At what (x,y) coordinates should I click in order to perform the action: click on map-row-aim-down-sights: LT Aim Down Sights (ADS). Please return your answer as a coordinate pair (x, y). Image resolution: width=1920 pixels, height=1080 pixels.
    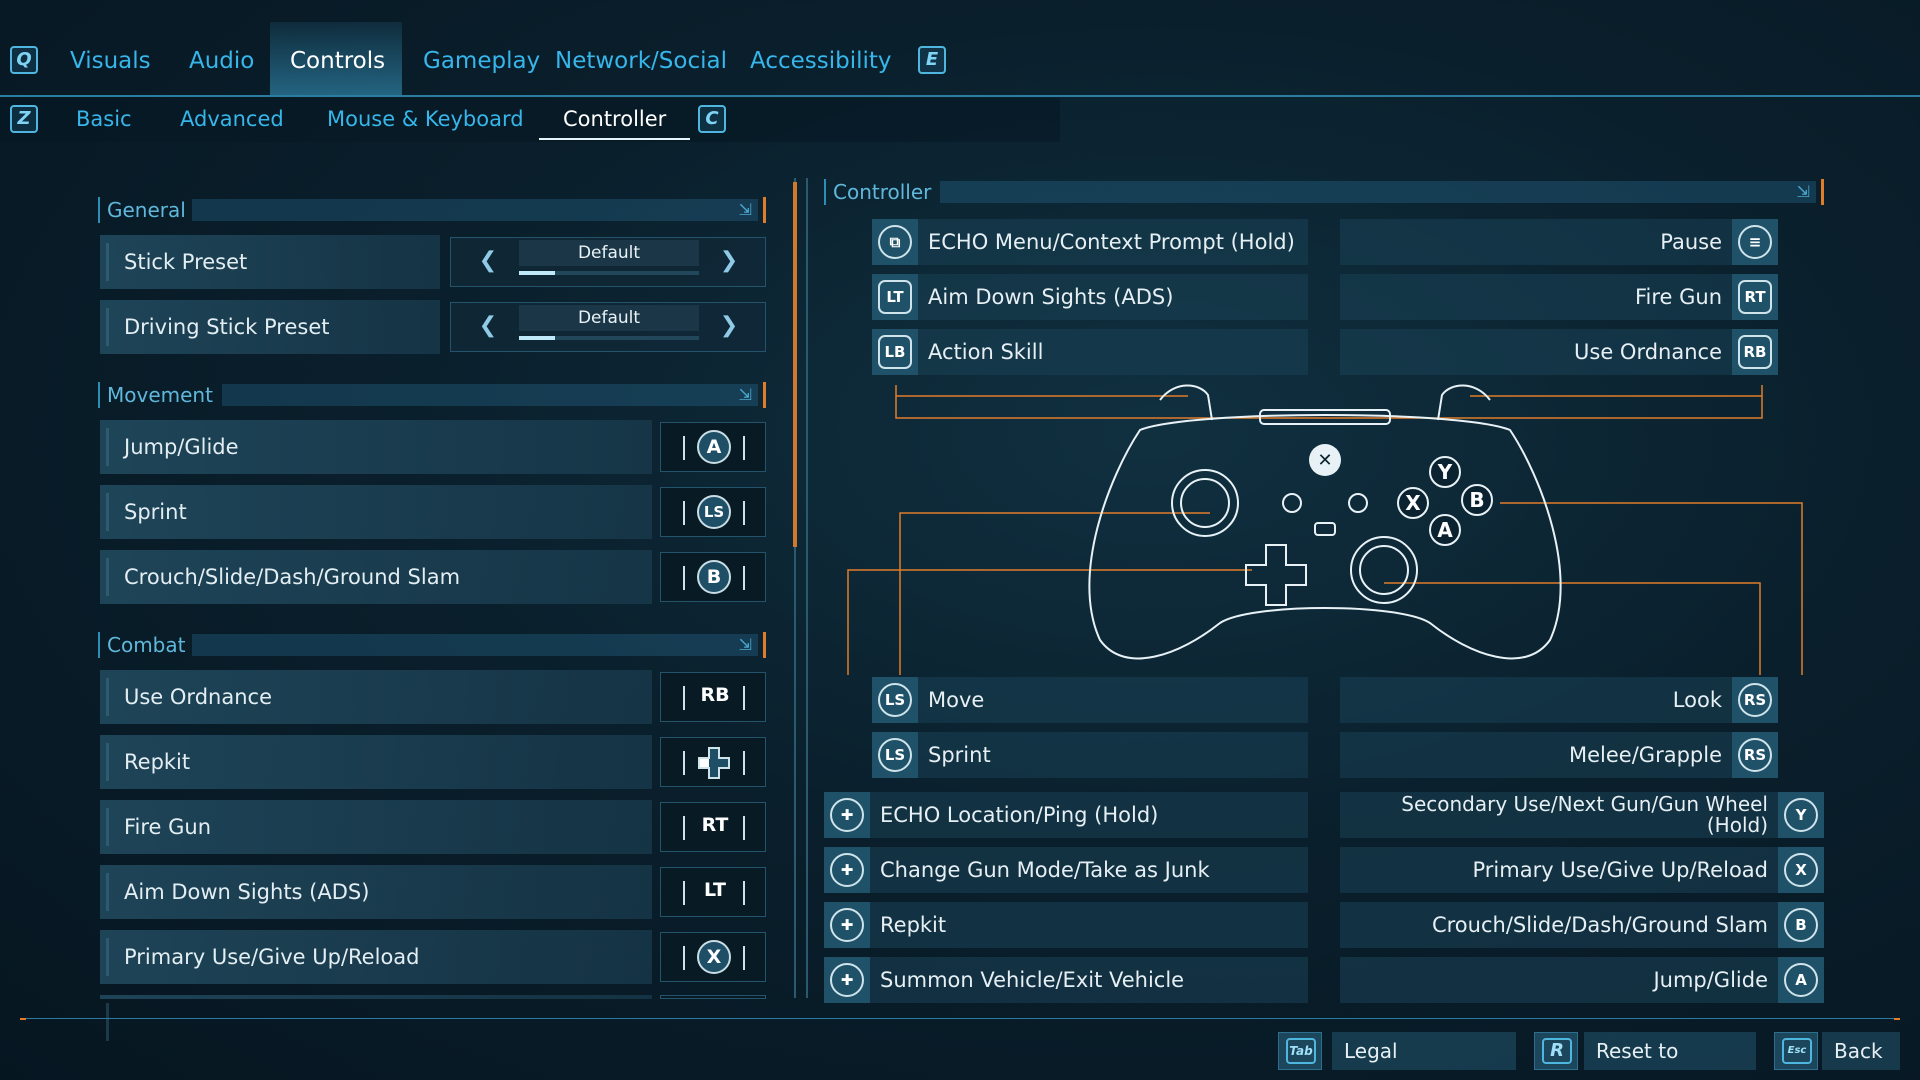
    Looking at the image, I should click on (1090, 297).